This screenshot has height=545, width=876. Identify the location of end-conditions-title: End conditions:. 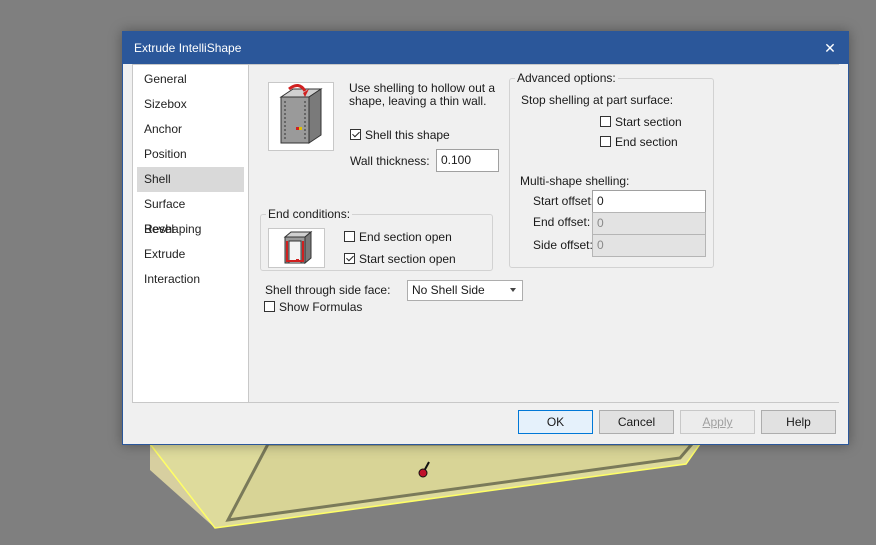
(309, 214).